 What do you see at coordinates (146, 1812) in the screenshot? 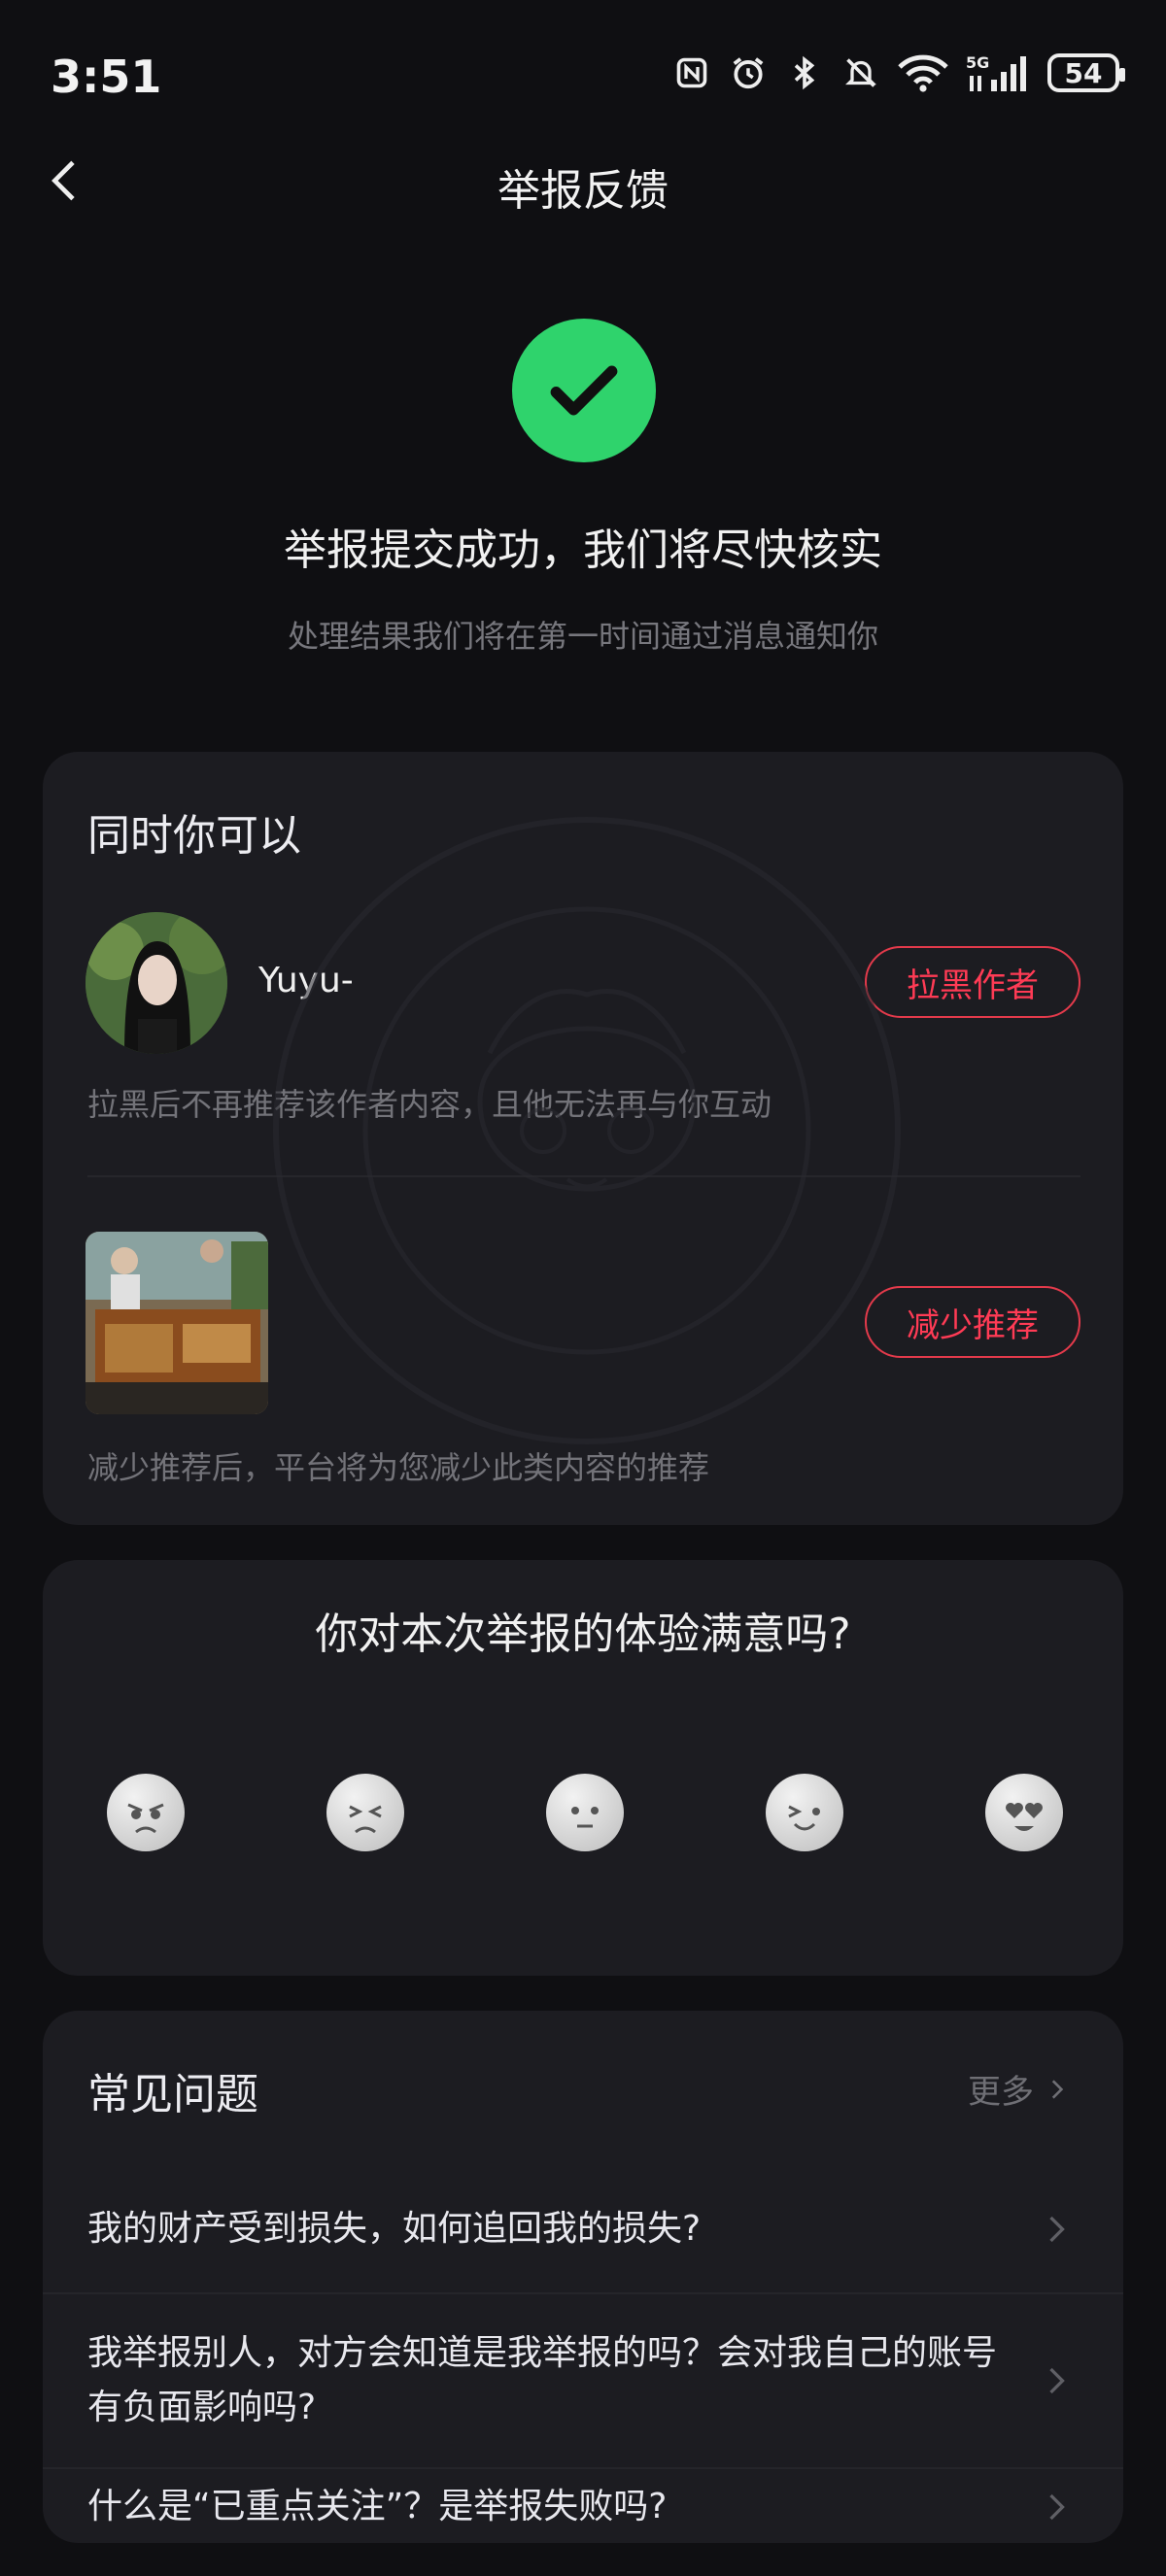
I see `very-angry-face-icon` at bounding box center [146, 1812].